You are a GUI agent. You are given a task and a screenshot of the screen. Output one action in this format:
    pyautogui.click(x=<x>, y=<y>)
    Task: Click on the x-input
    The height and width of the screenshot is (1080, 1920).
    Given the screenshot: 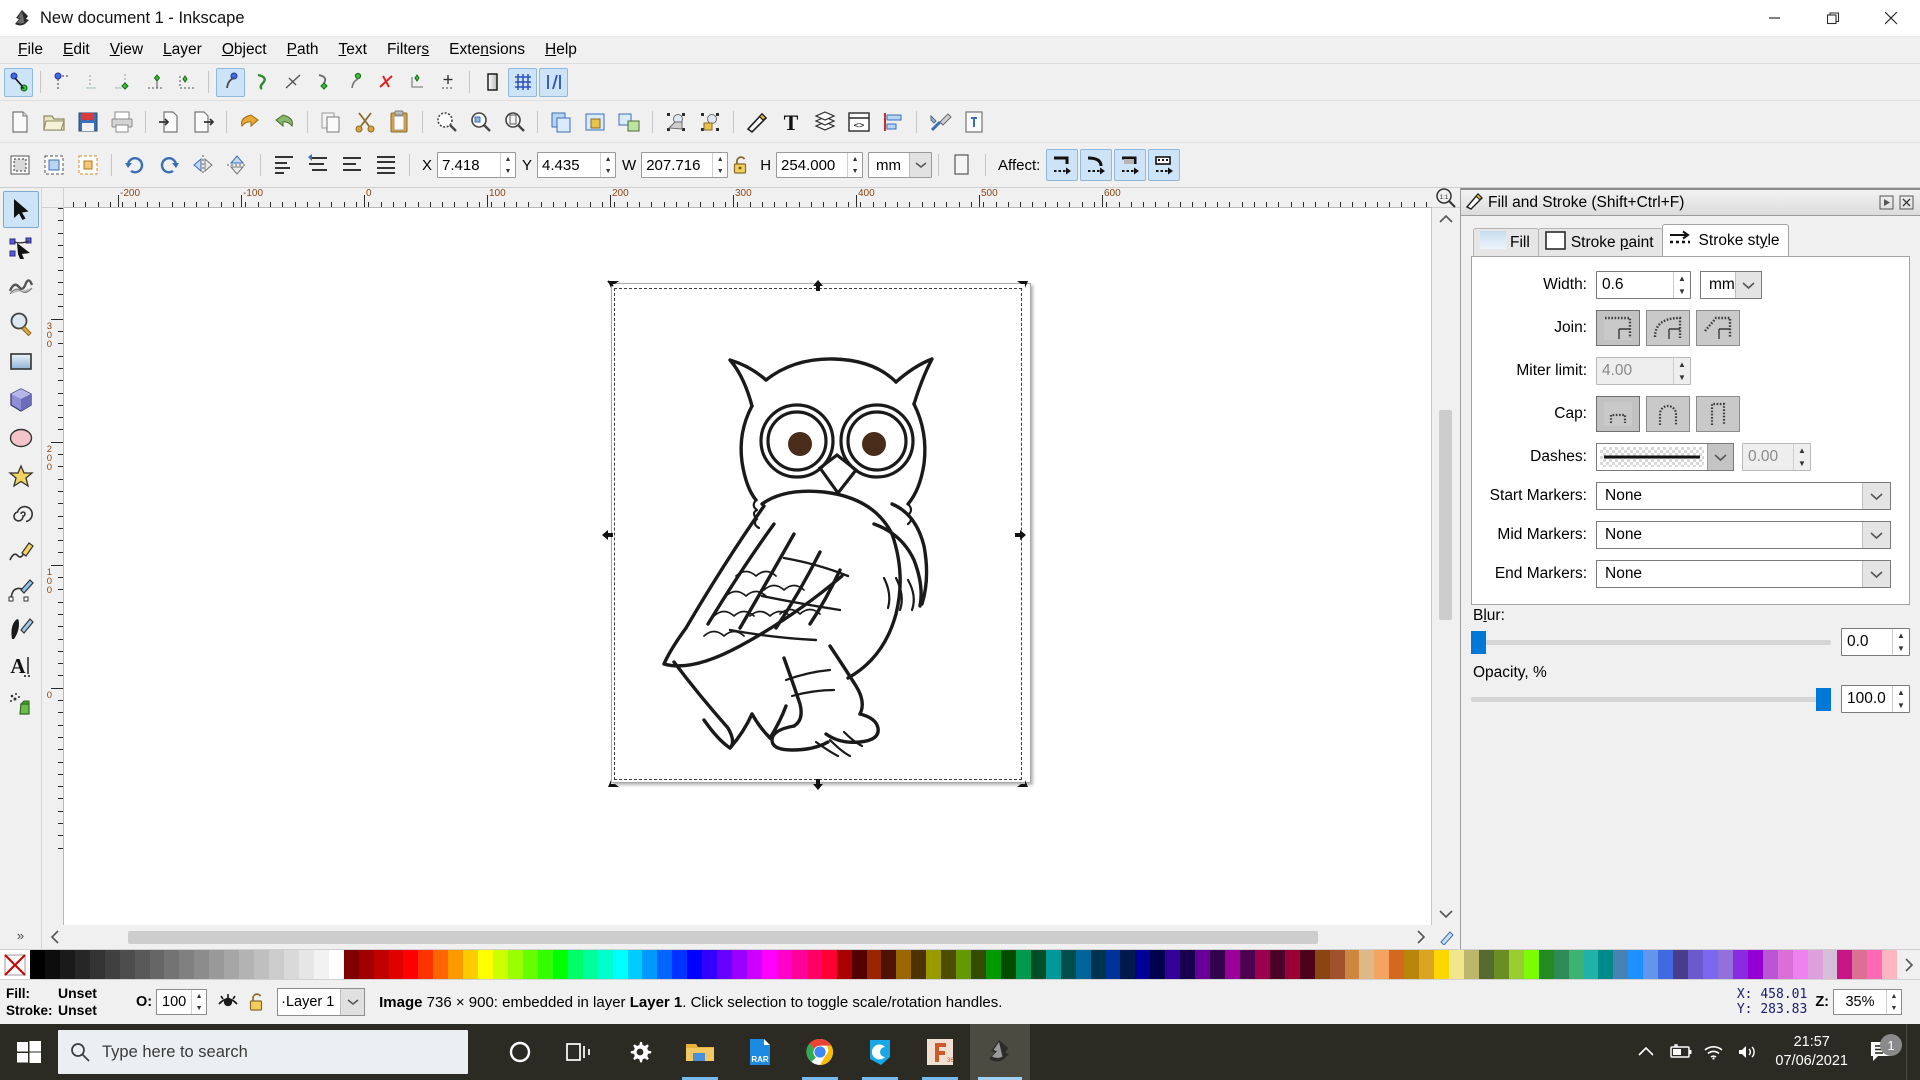 What is the action you would take?
    pyautogui.click(x=469, y=165)
    